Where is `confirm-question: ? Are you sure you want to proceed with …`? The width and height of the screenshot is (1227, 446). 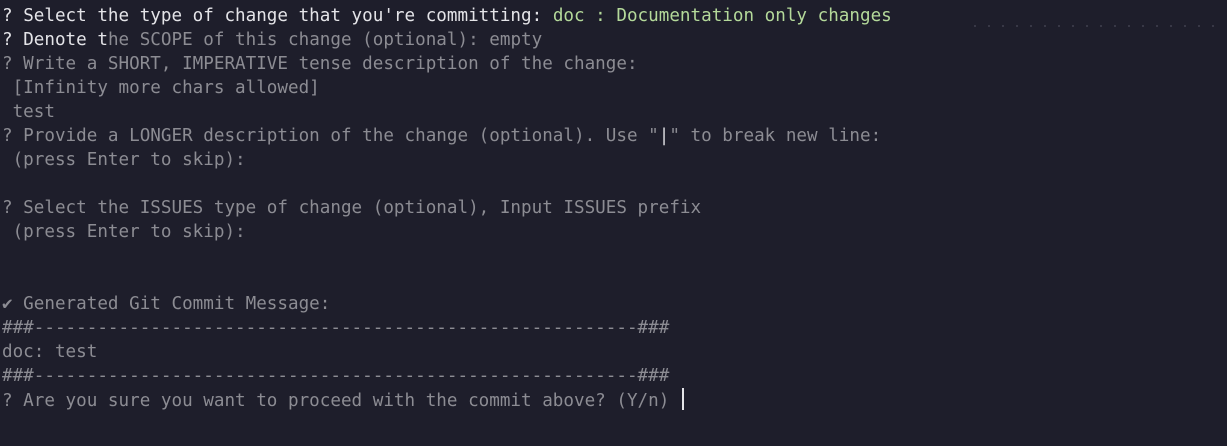 confirm-question: ? Are you sure you want to proceed with … is located at coordinates (341, 401).